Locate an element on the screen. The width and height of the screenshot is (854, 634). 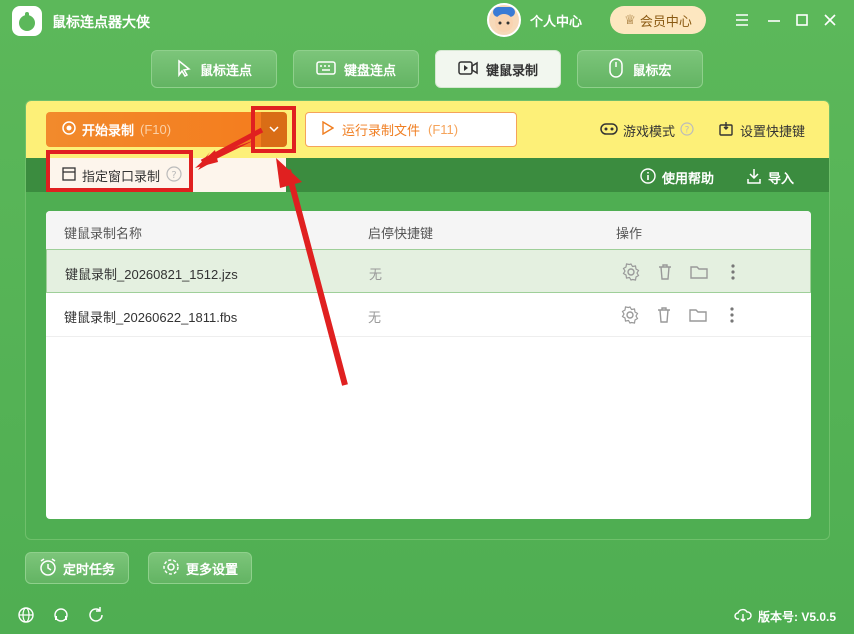
timer-task-label: 定时任务 is located at coordinates (88, 569).